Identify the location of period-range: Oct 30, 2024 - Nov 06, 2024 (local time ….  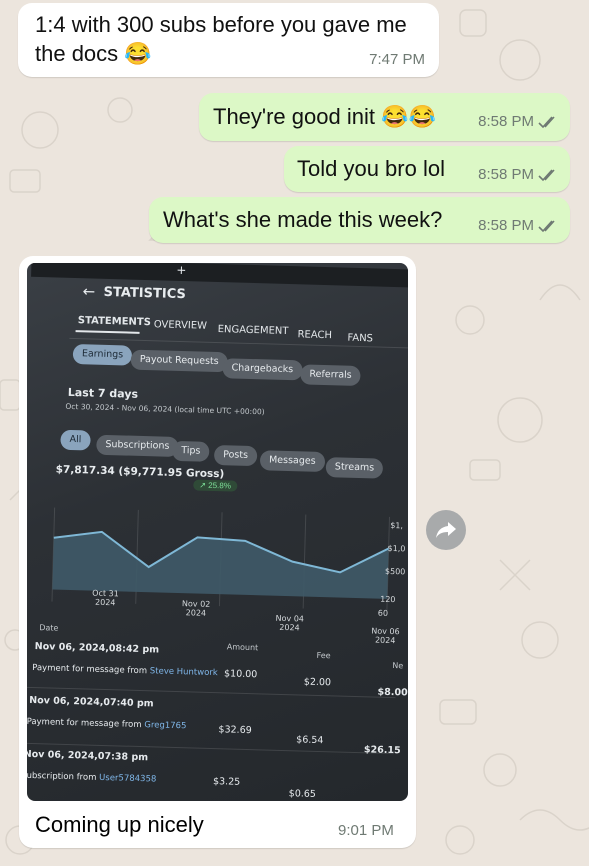
(165, 409).